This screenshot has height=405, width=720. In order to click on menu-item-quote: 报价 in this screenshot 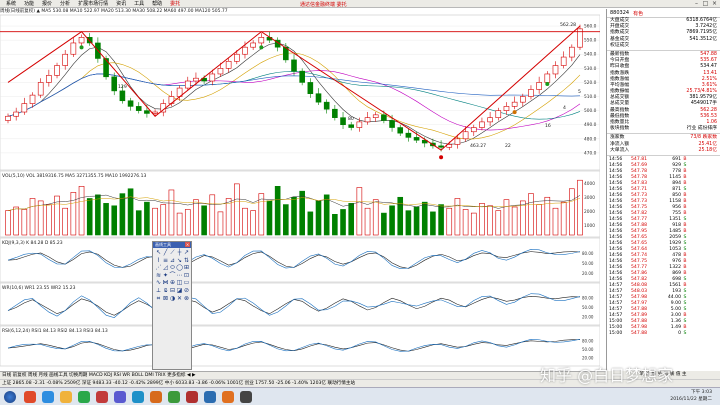, I will do `click(47, 3)`.